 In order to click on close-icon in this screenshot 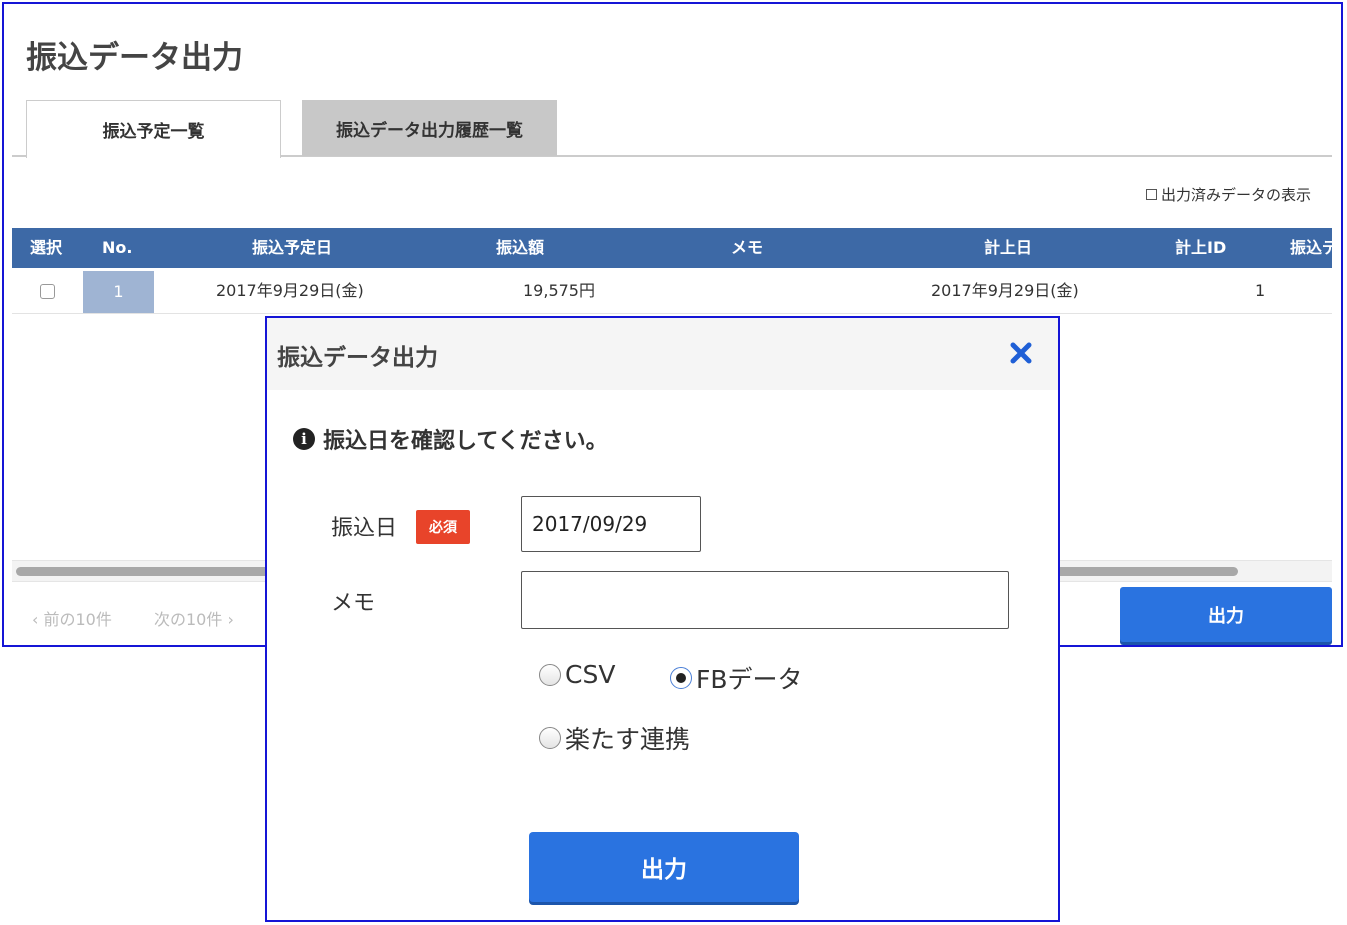, I will do `click(1021, 353)`.